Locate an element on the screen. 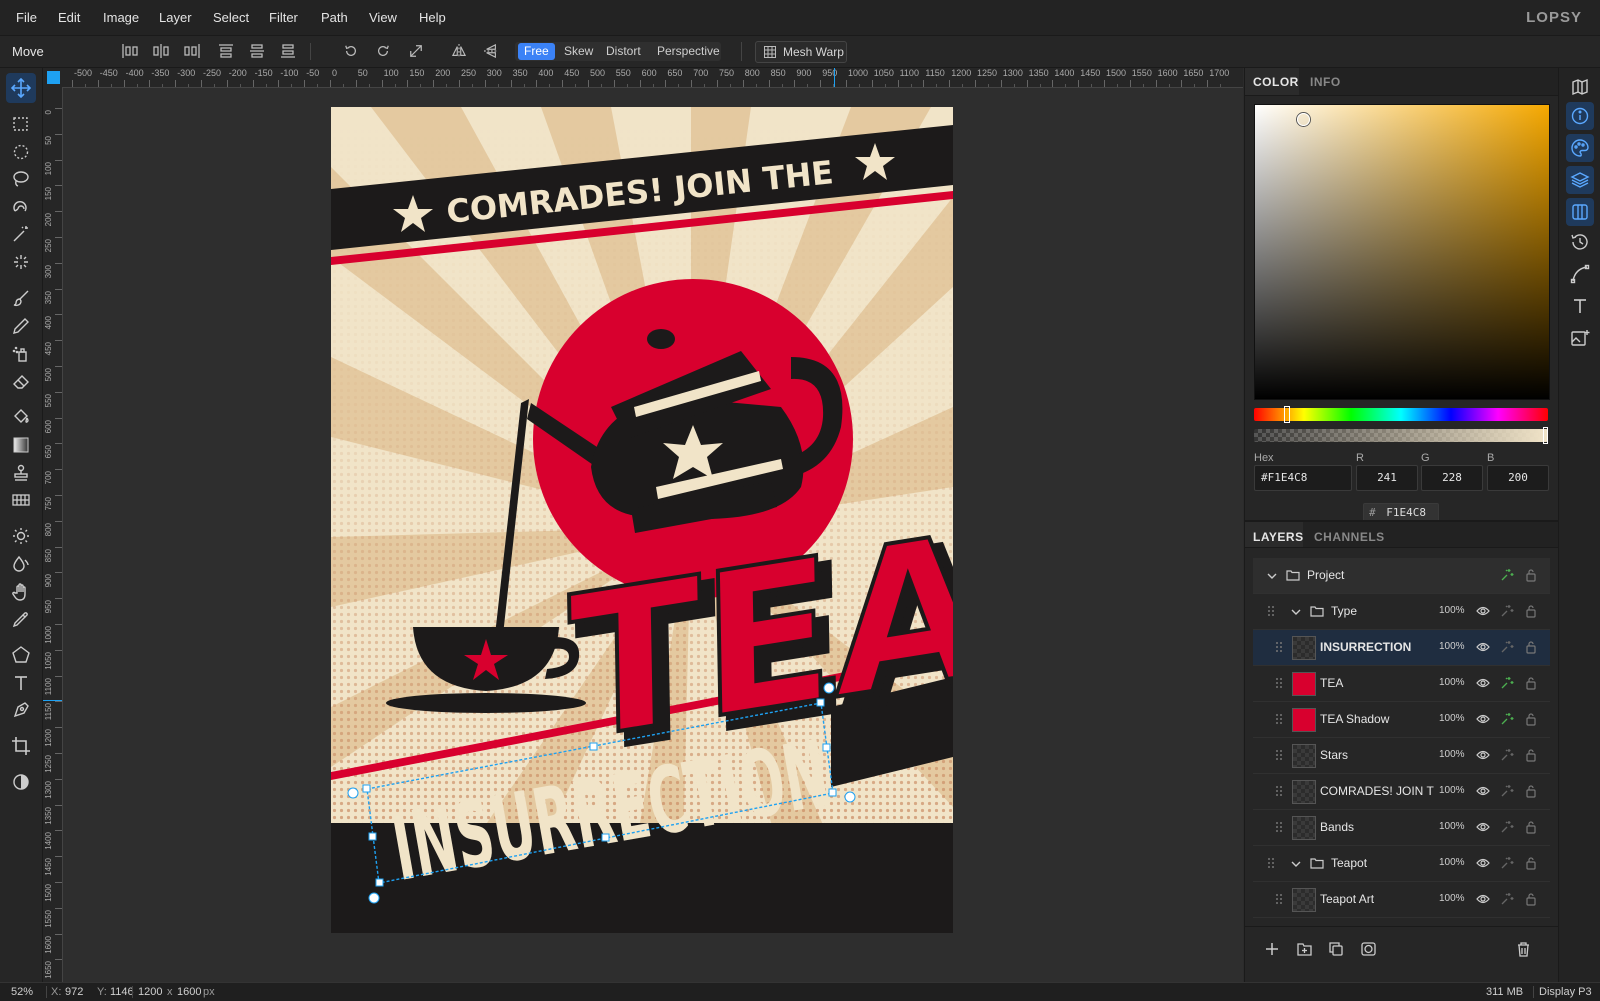 The width and height of the screenshot is (1600, 1001). magnetic-lasso-tool is located at coordinates (21, 207).